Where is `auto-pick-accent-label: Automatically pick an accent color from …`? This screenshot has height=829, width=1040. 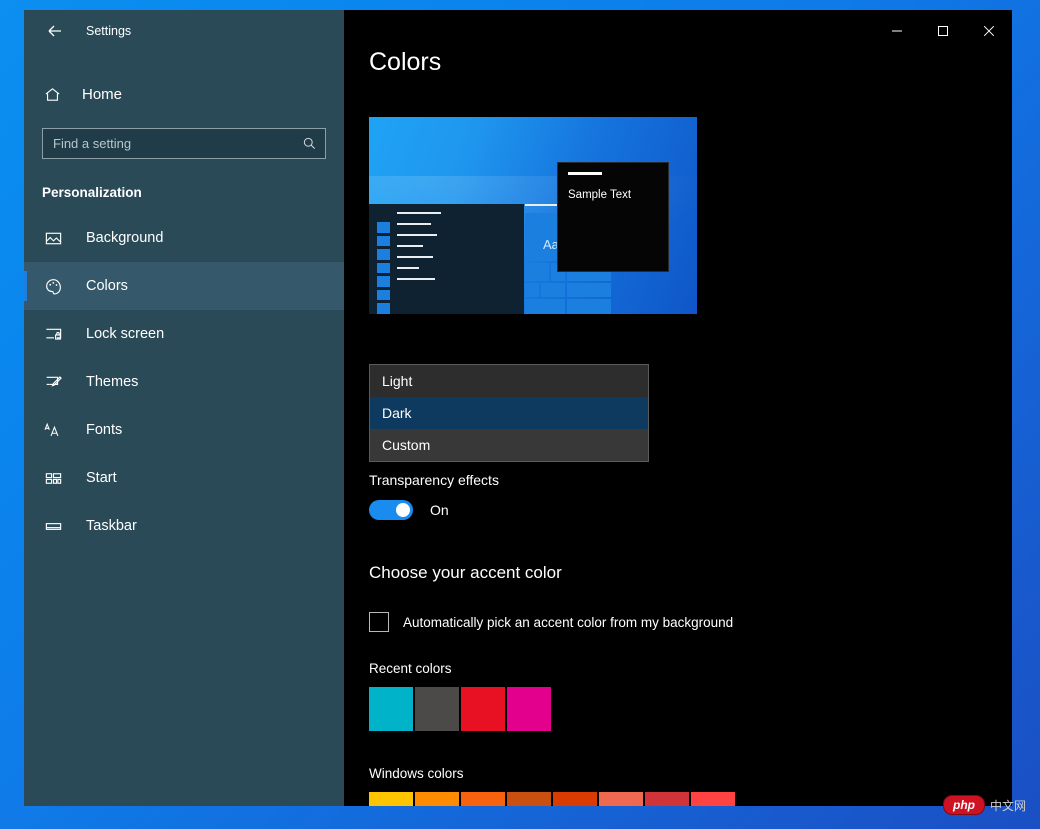 auto-pick-accent-label: Automatically pick an accent color from … is located at coordinates (568, 622).